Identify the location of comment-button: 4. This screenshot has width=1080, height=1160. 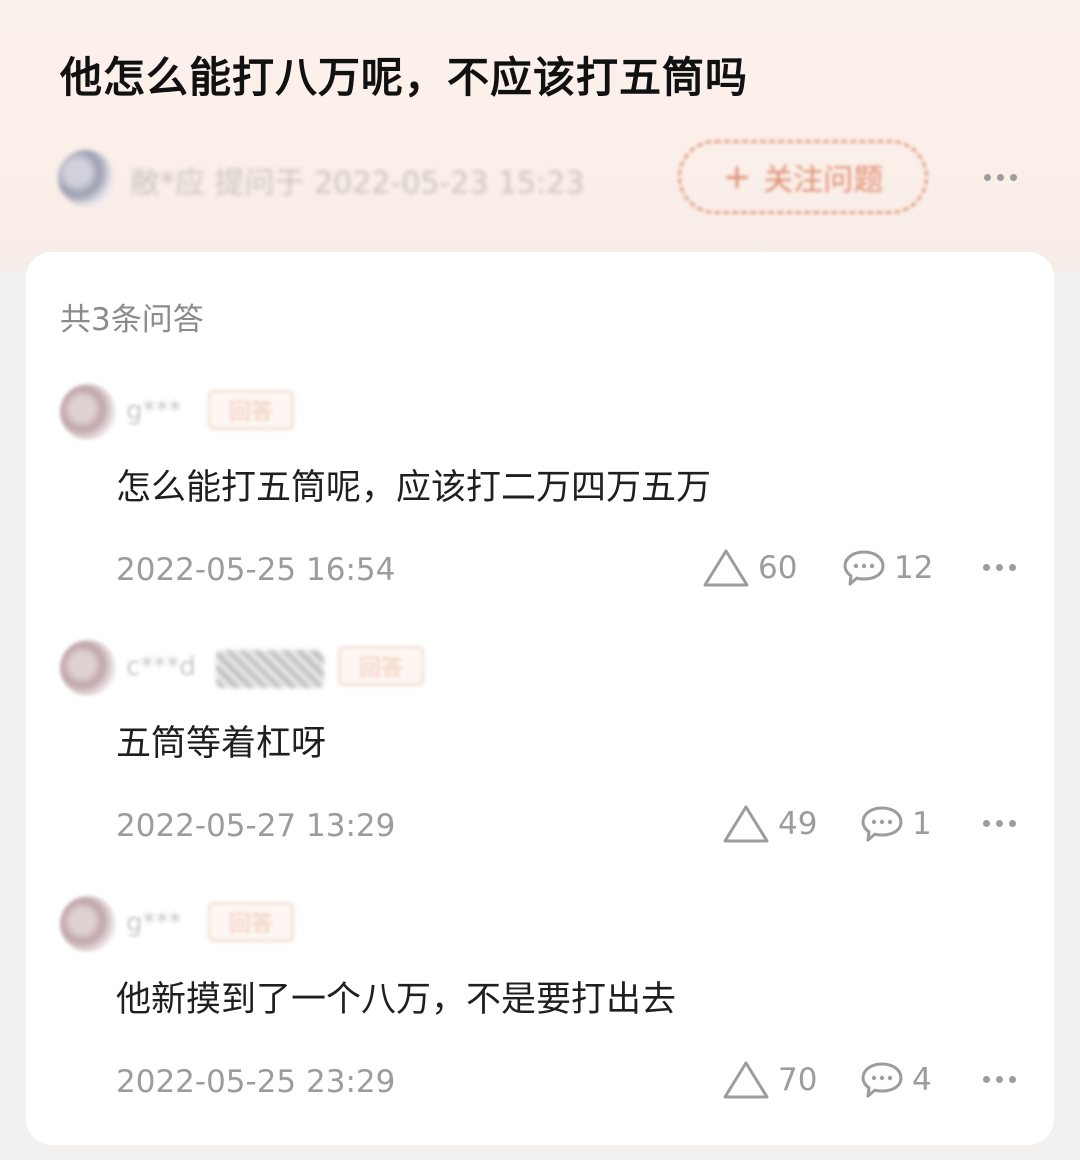
(896, 1080).